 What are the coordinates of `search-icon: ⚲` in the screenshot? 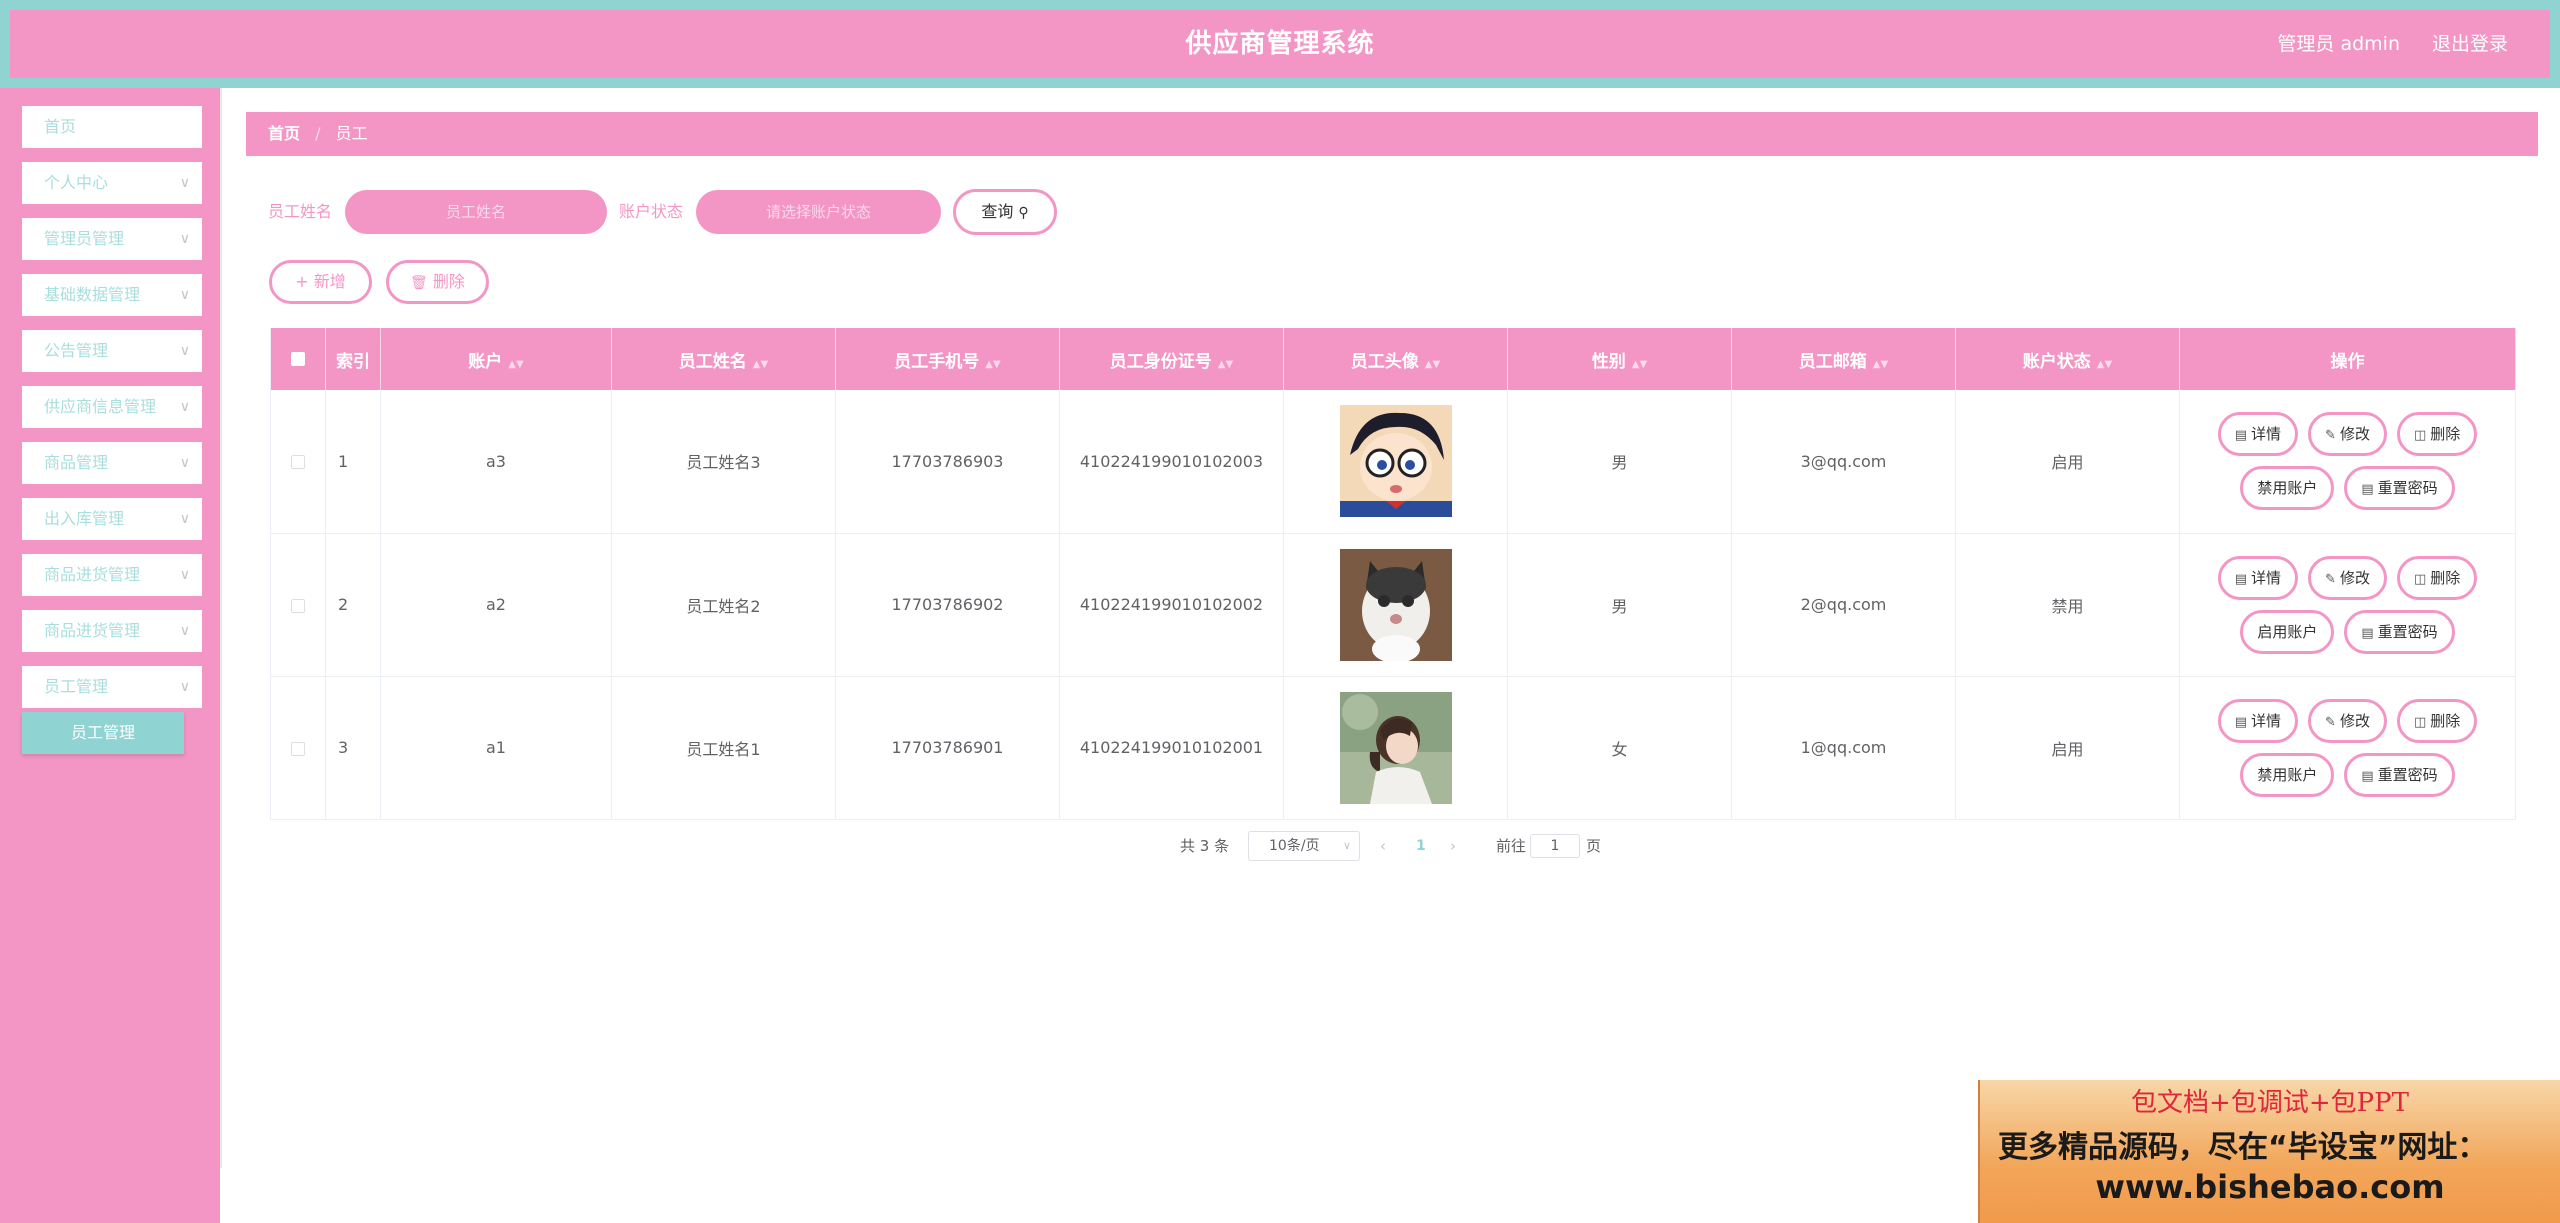 It's located at (1023, 213).